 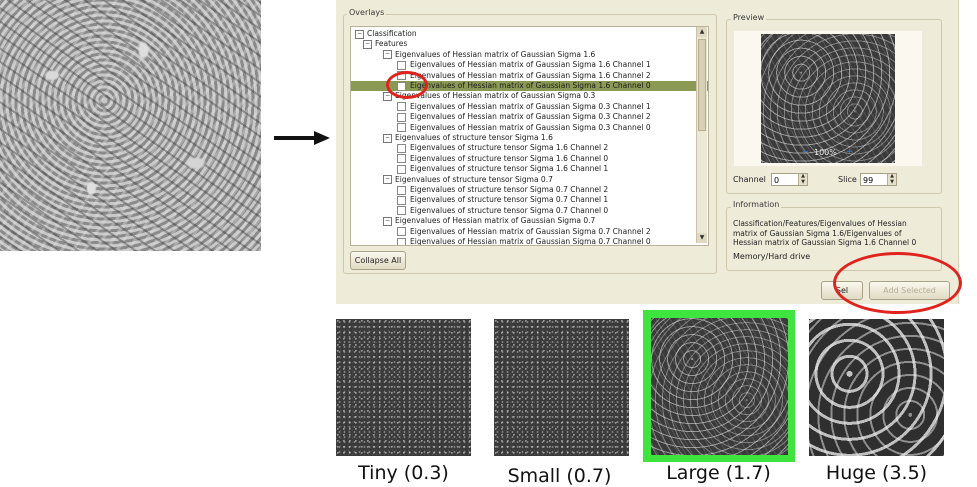 What do you see at coordinates (403, 473) in the screenshot?
I see `caption-tiny: Tiny (0.3)` at bounding box center [403, 473].